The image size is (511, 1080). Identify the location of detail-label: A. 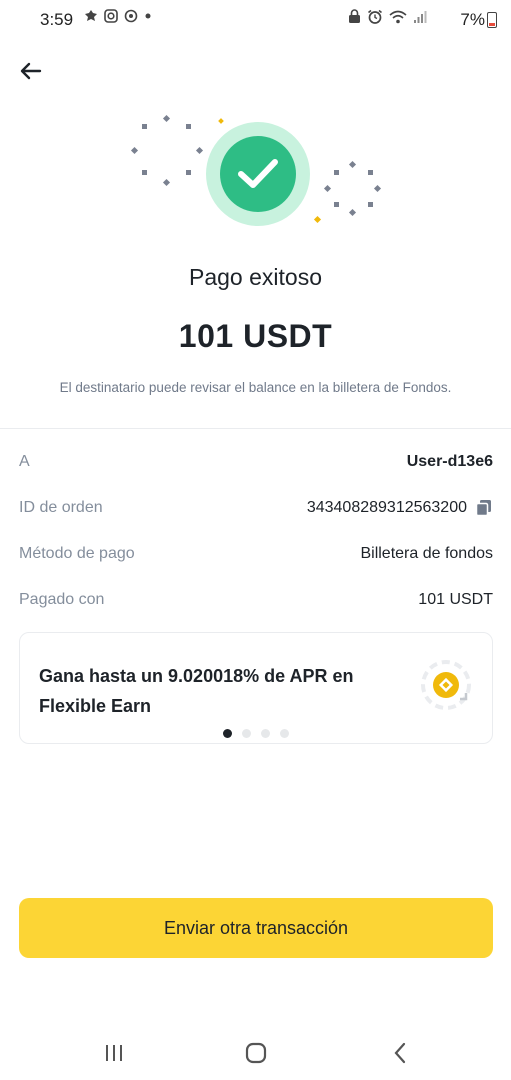
(24, 461).